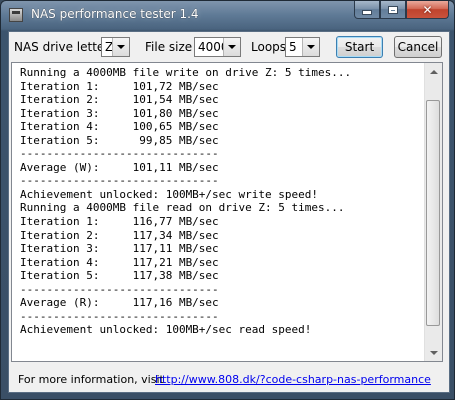  Describe the element at coordinates (119, 276) in the screenshot. I see `output-line: Iteration 5: 117,38 MB/sec` at that location.